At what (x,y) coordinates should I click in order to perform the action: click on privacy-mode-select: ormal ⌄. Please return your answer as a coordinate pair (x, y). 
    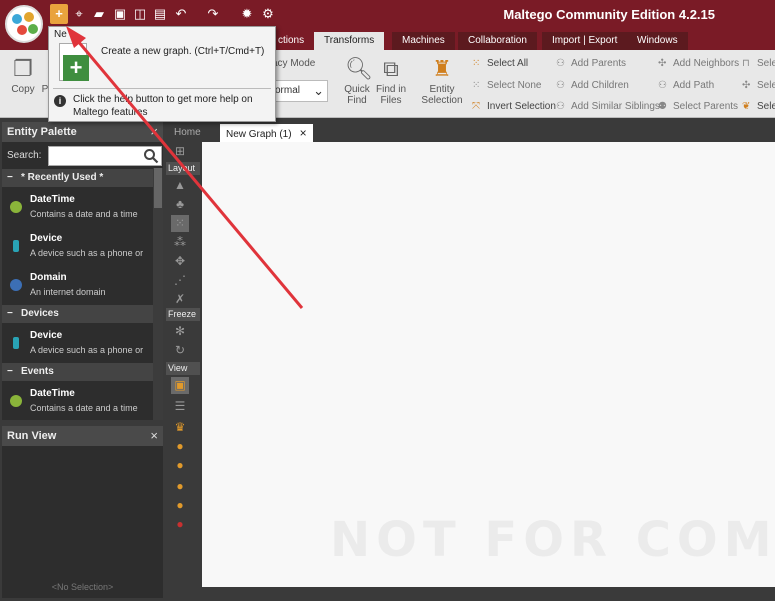
    Looking at the image, I should click on (300, 91).